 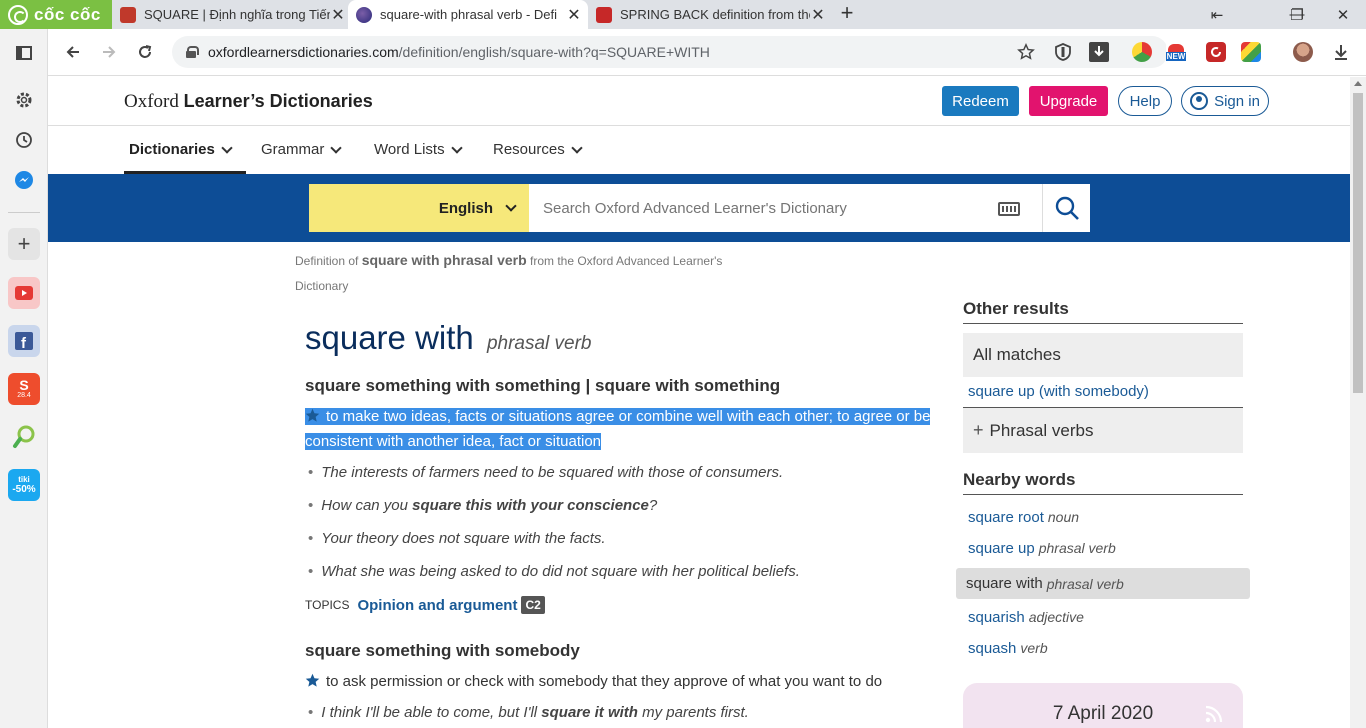 What do you see at coordinates (24, 485) in the screenshot?
I see `tiki-icon: tiki -50%` at bounding box center [24, 485].